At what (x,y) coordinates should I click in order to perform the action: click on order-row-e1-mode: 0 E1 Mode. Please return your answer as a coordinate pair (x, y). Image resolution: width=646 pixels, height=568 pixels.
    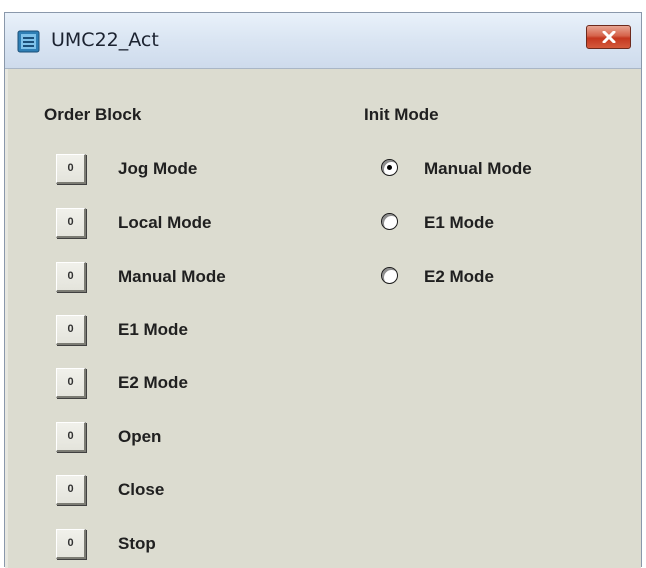
    Looking at the image, I should click on (186, 330).